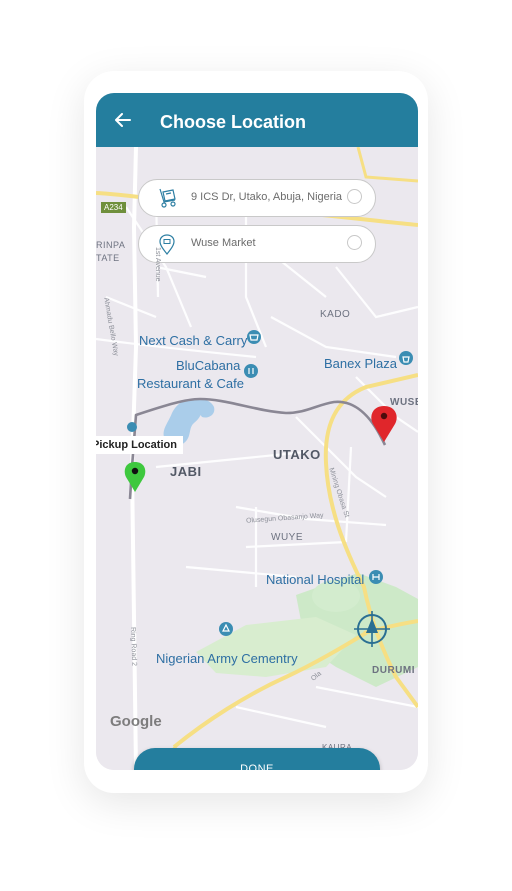 Image resolution: width=512 pixels, height=891 pixels. I want to click on app-header: Choose Location, so click(257, 120).